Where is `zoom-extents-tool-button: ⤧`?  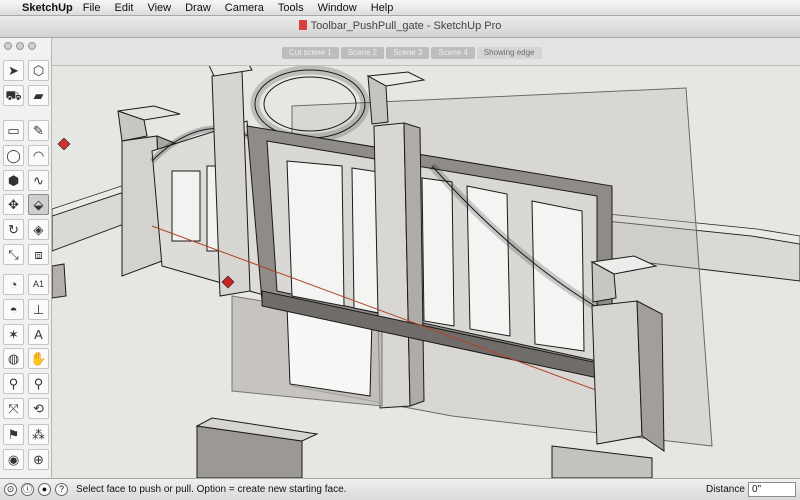
zoom-extents-tool-button: ⤧ is located at coordinates (13, 408).